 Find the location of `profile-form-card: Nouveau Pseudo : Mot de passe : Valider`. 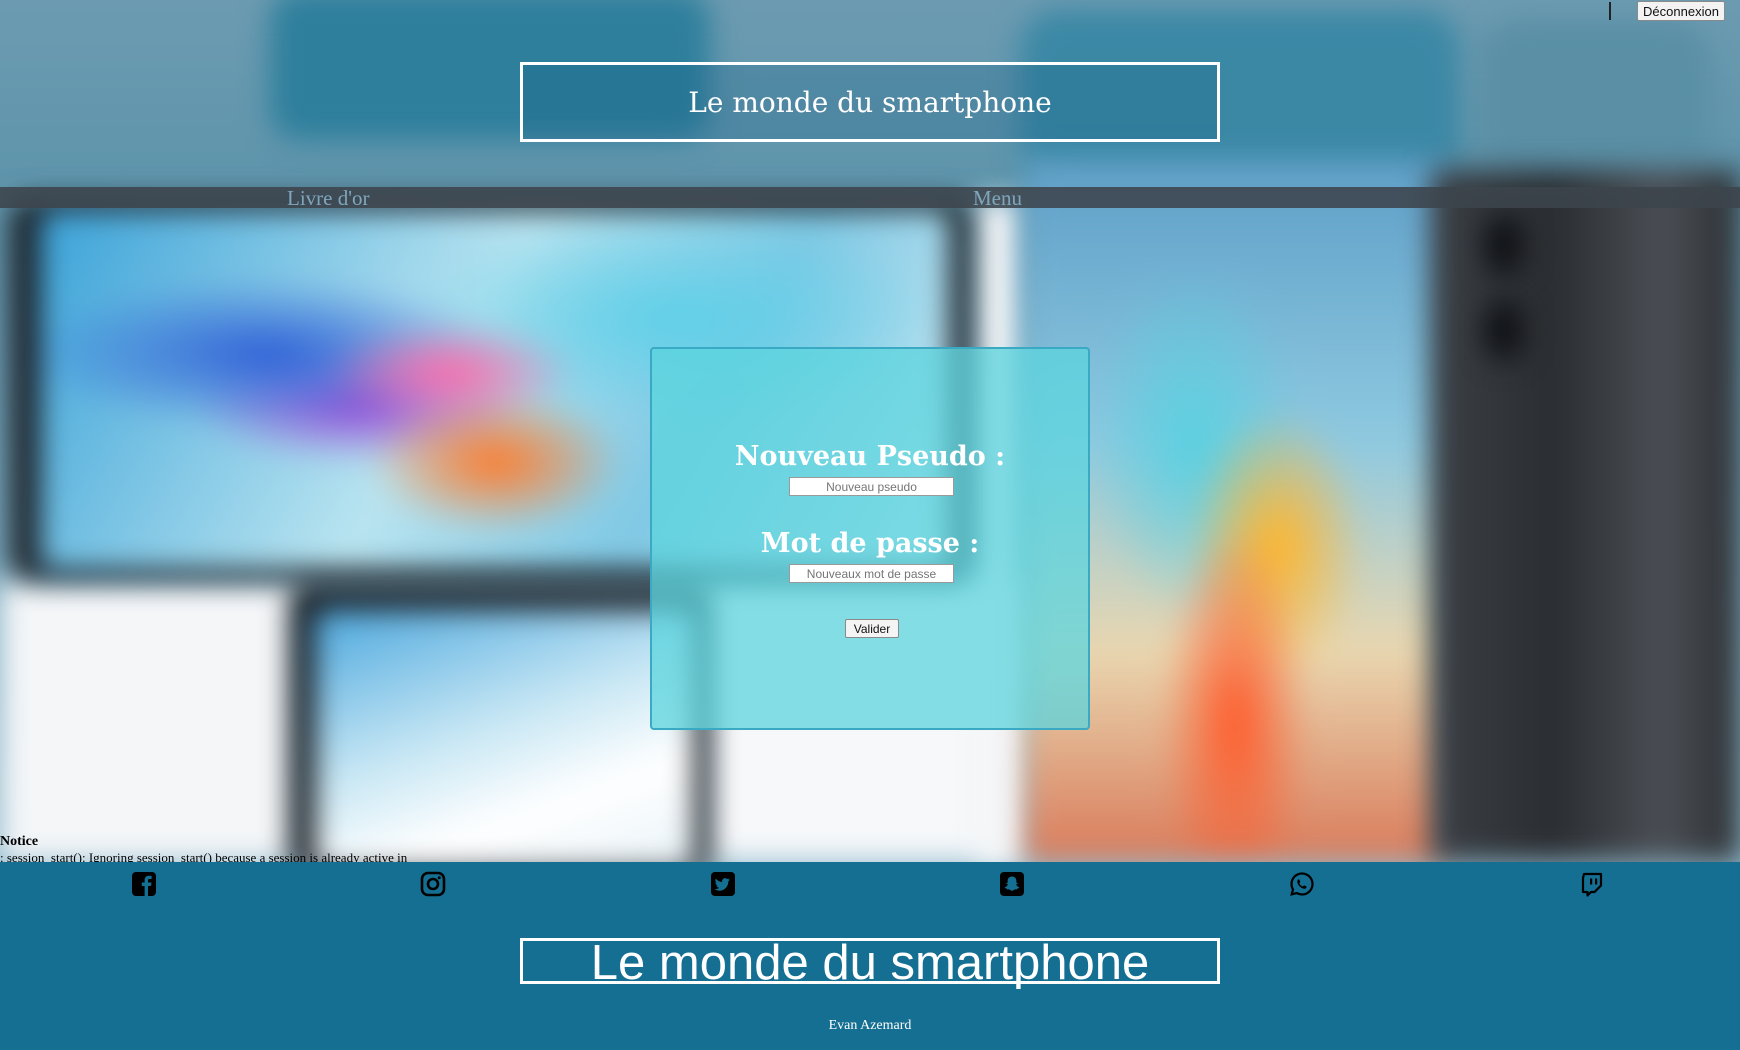

profile-form-card: Nouveau Pseudo : Mot de passe : Valider is located at coordinates (870, 538).